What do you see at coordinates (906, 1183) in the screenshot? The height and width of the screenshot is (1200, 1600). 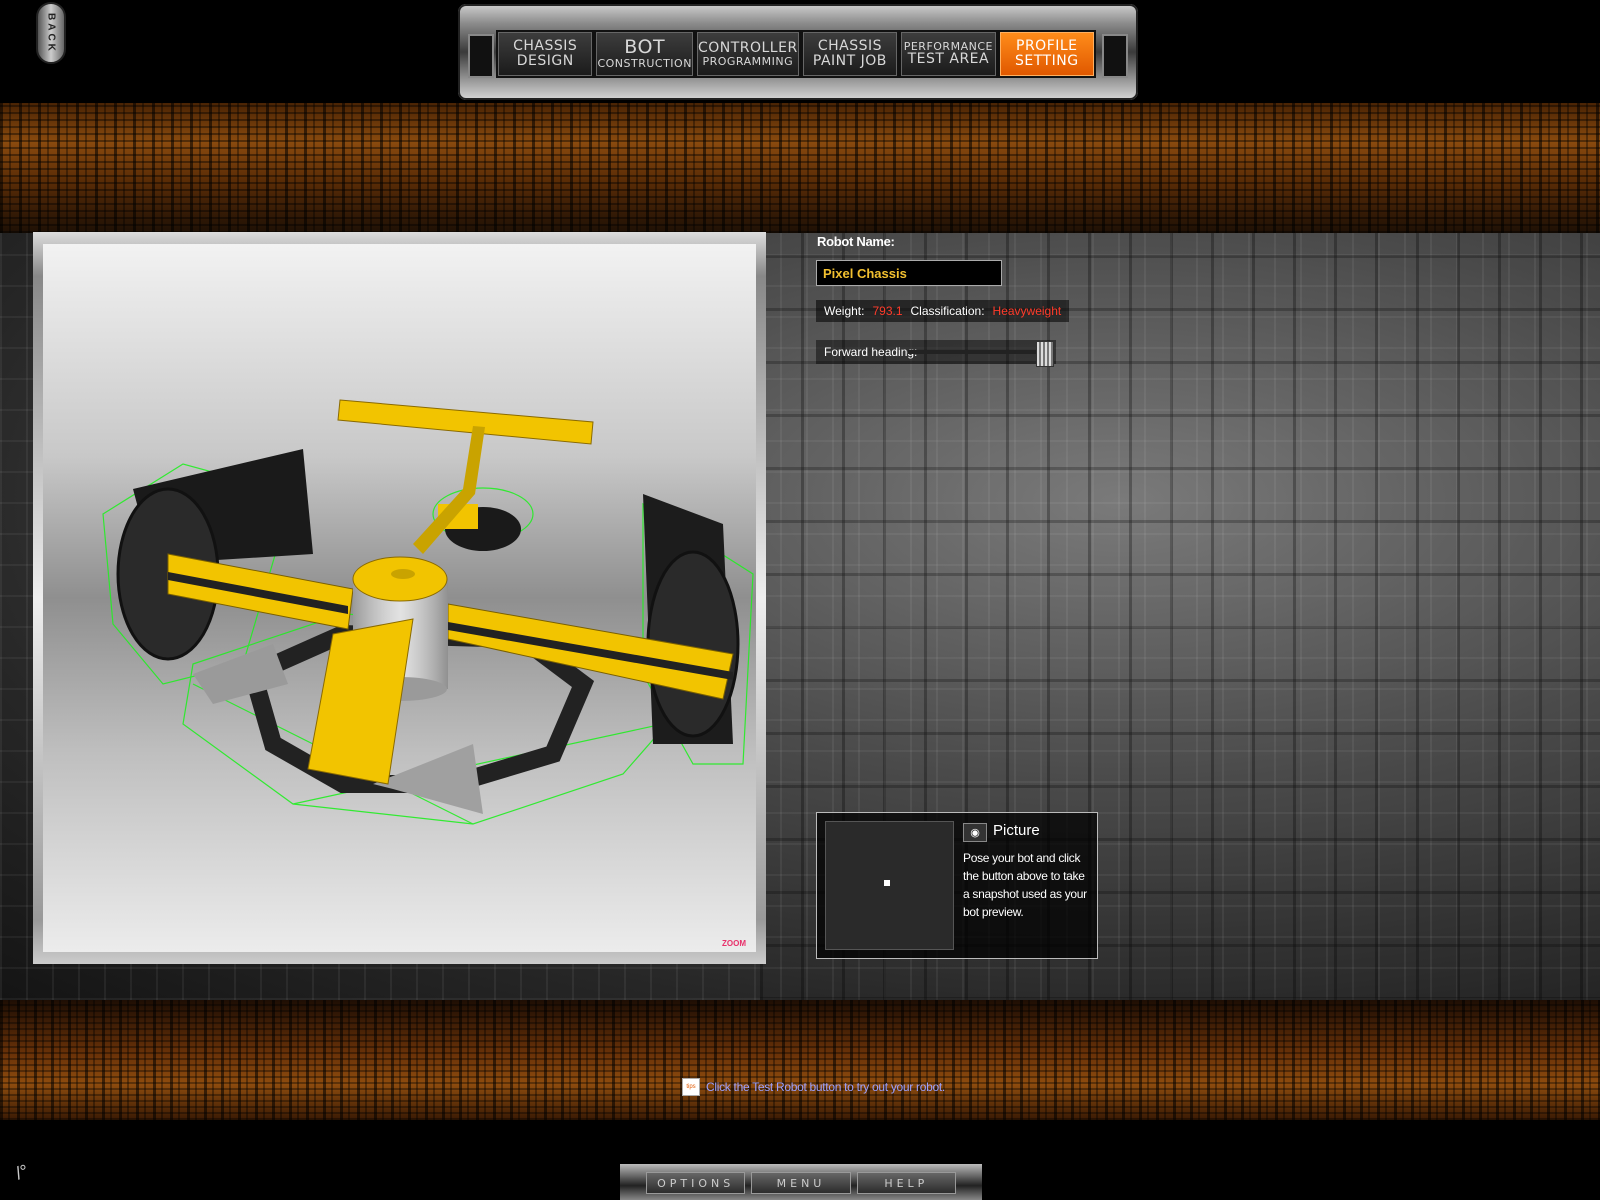 I see `help-button: HELP` at bounding box center [906, 1183].